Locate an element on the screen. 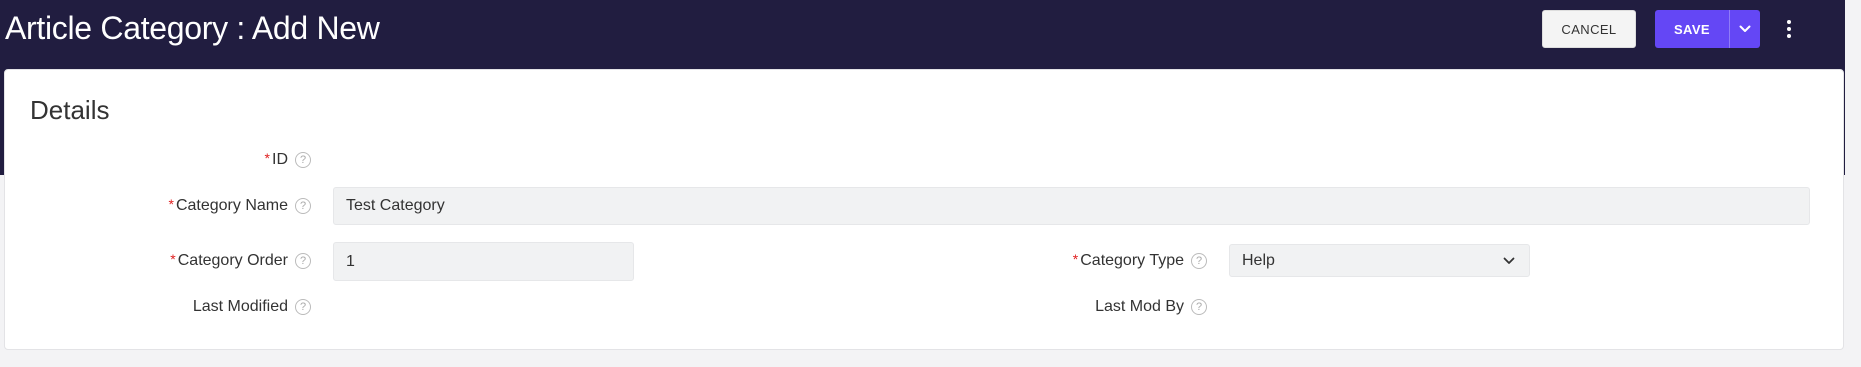 This screenshot has width=1861, height=367. category-order-input: 1 is located at coordinates (483, 261).